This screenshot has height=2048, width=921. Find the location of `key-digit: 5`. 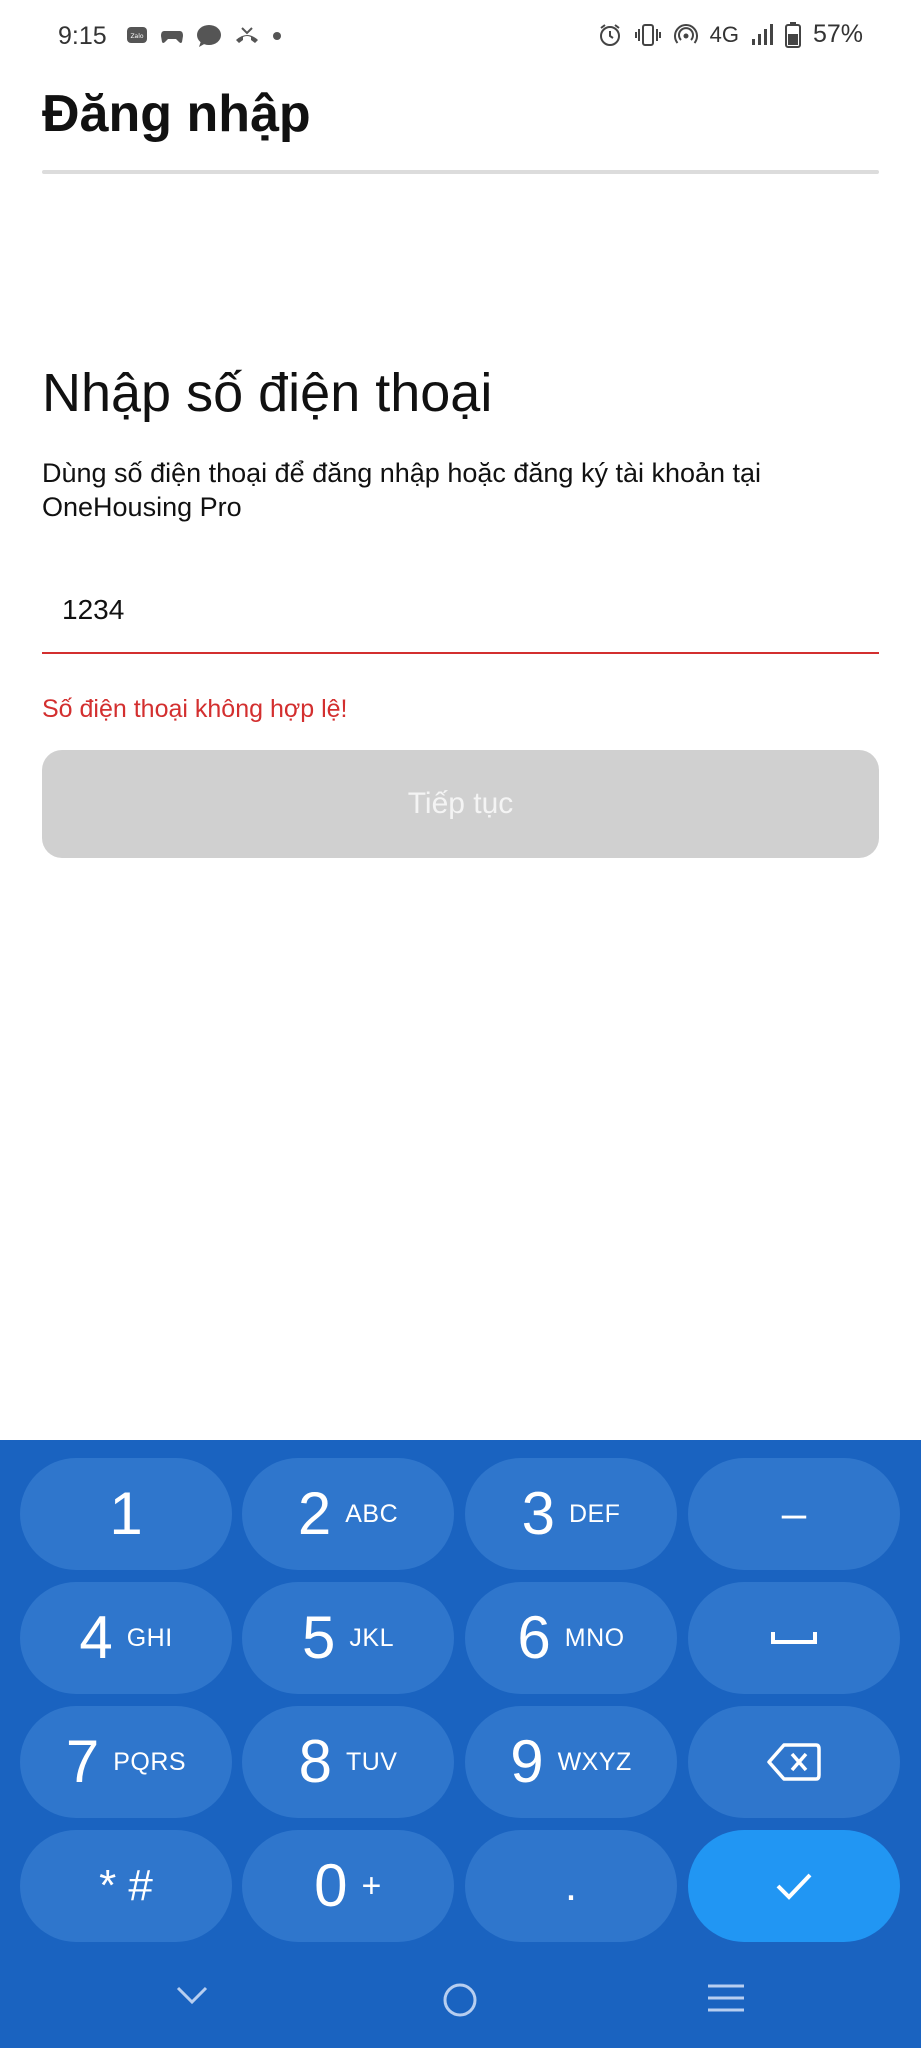

key-digit: 5 is located at coordinates (319, 1637).